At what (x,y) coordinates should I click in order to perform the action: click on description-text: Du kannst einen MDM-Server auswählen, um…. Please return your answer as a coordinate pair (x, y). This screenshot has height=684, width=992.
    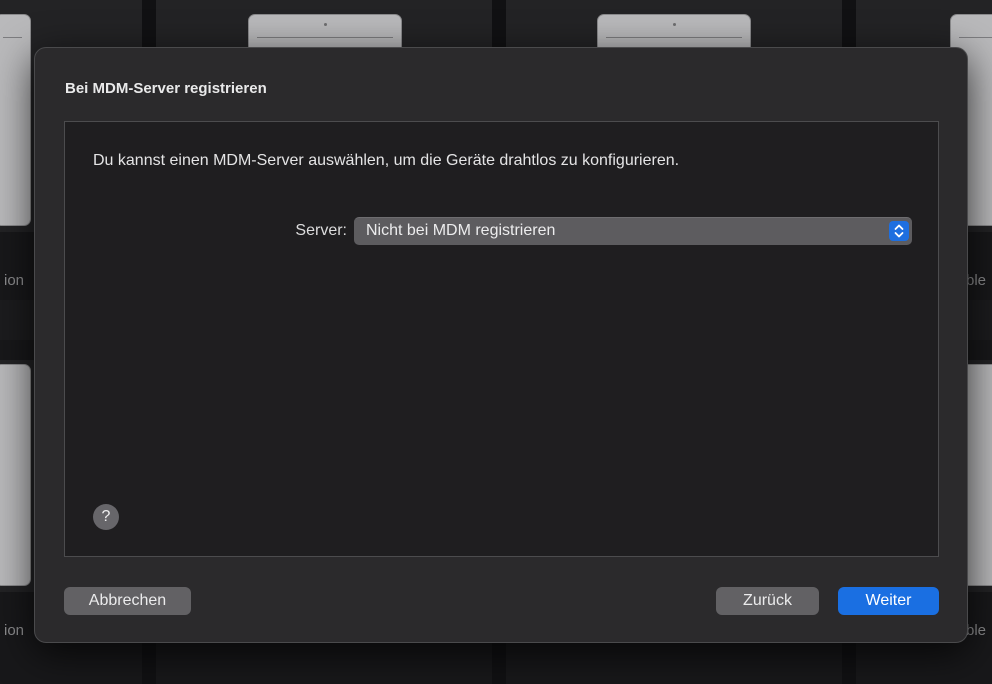
    Looking at the image, I should click on (386, 160).